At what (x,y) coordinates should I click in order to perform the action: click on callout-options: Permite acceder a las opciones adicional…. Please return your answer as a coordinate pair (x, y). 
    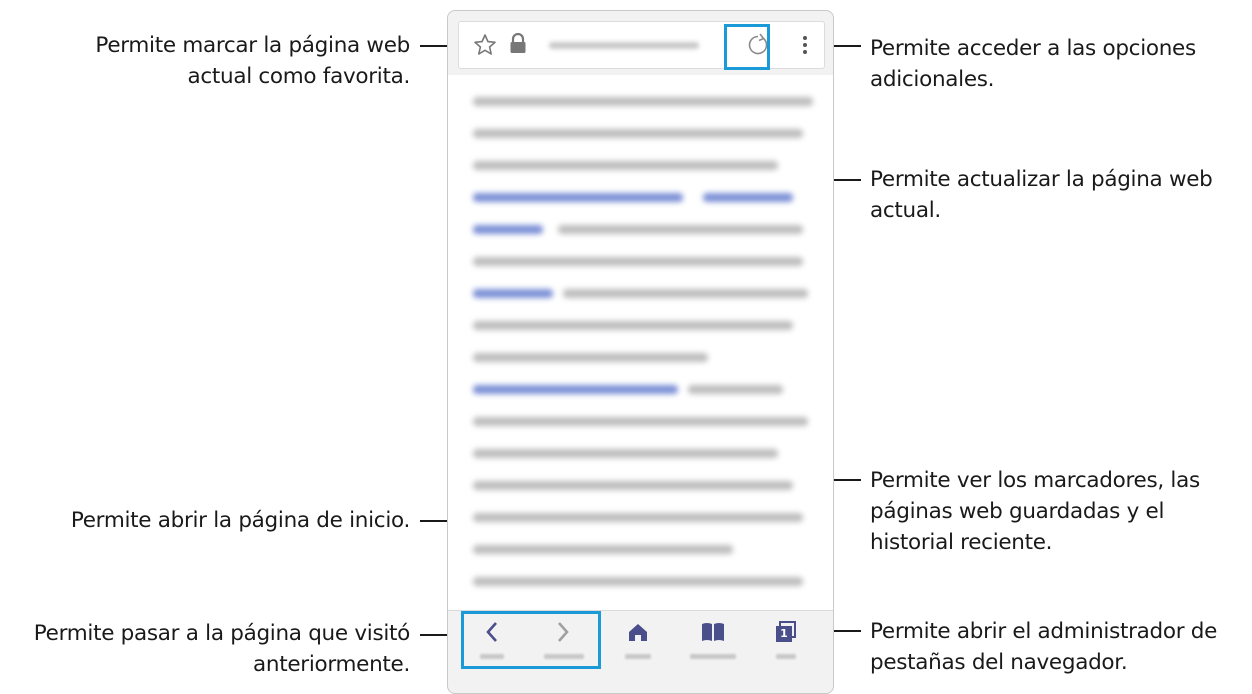
    Looking at the image, I should click on (1052, 64).